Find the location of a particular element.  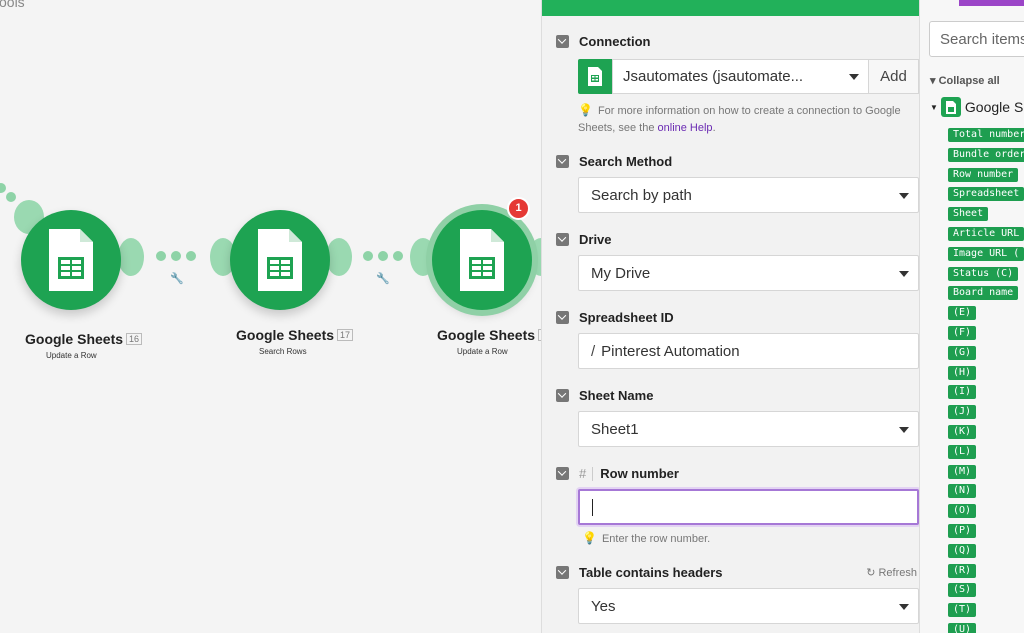

online-help-link: online Help is located at coordinates (685, 128).